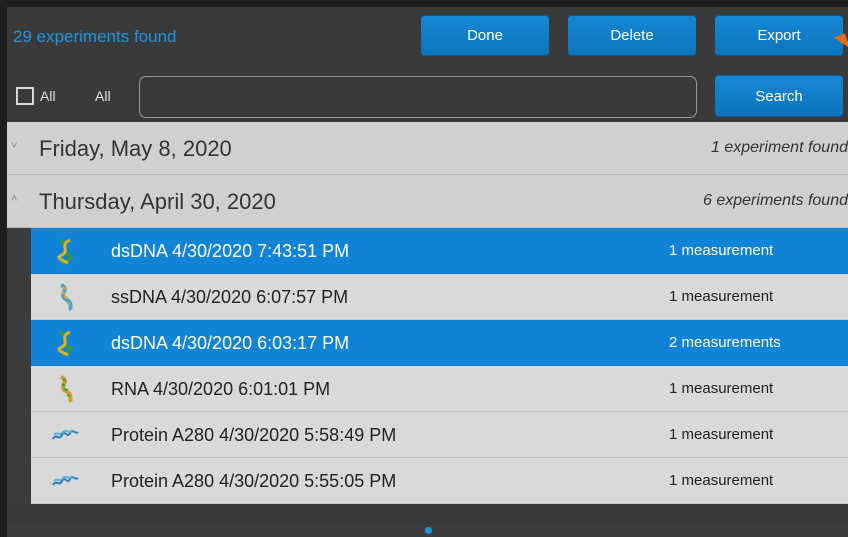 Image resolution: width=848 pixels, height=537 pixels. I want to click on header-bar: 29 experiments found Done Delete Export, so click(427, 36).